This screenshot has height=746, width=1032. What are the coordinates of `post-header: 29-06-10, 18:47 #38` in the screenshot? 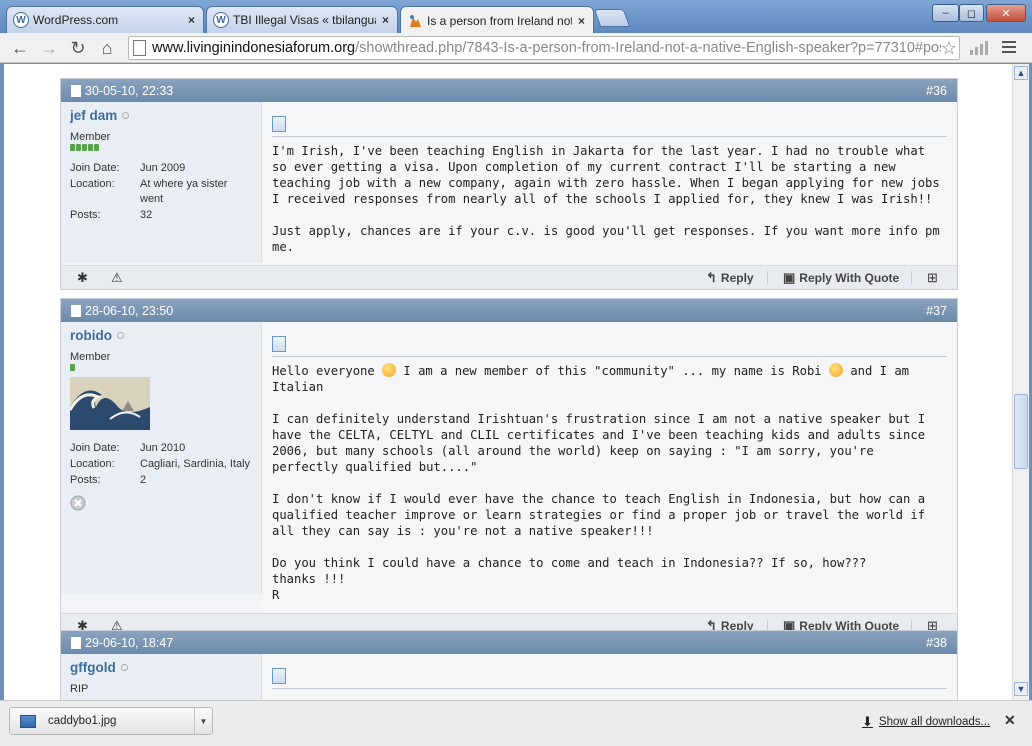 It's located at (509, 642).